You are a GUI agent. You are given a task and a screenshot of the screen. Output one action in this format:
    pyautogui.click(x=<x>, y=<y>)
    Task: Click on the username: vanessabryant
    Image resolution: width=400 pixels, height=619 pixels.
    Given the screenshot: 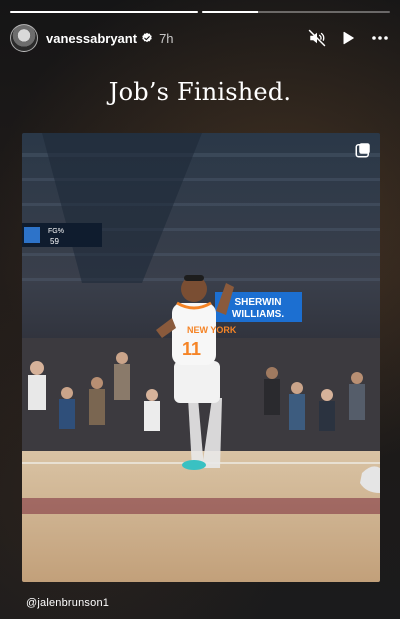 What is the action you would take?
    pyautogui.click(x=91, y=38)
    